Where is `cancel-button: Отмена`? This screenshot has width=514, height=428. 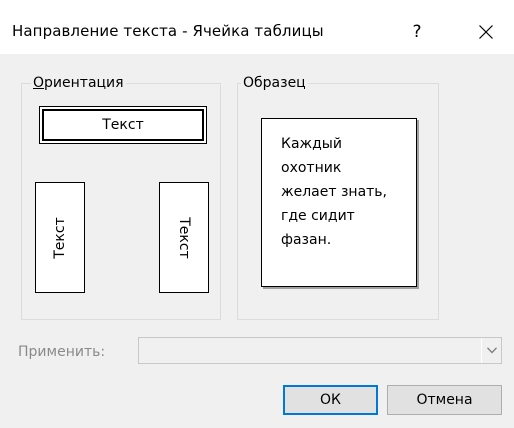 cancel-button: Отмена is located at coordinates (444, 400).